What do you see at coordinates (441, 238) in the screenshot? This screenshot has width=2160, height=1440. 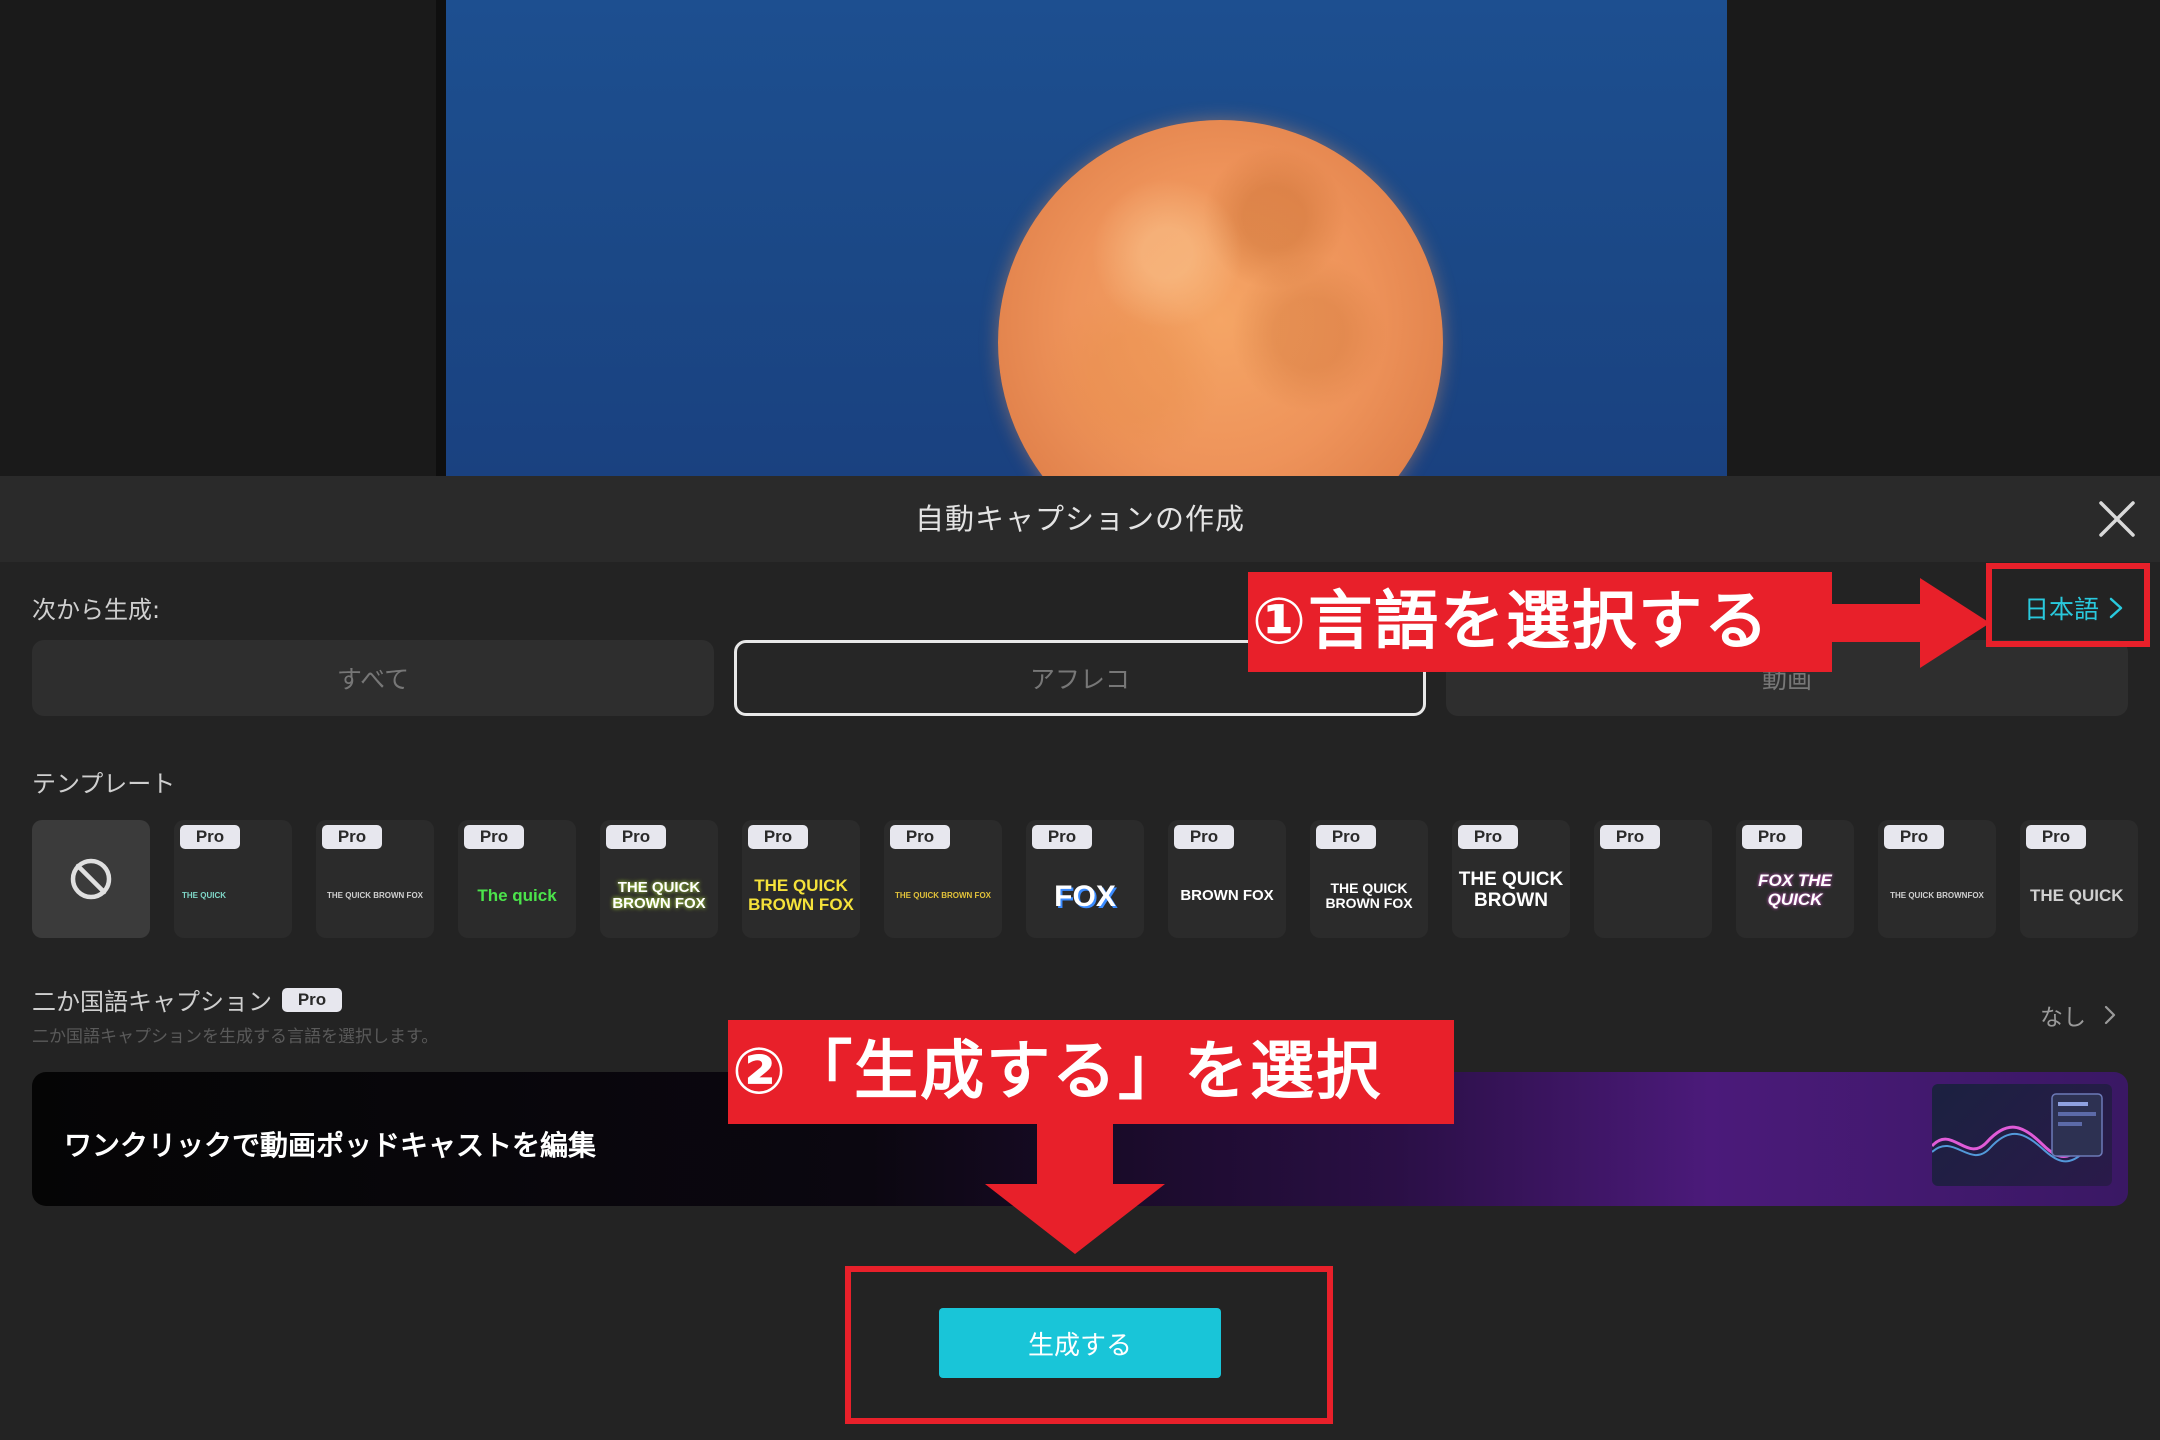 I see `preview-divider` at bounding box center [441, 238].